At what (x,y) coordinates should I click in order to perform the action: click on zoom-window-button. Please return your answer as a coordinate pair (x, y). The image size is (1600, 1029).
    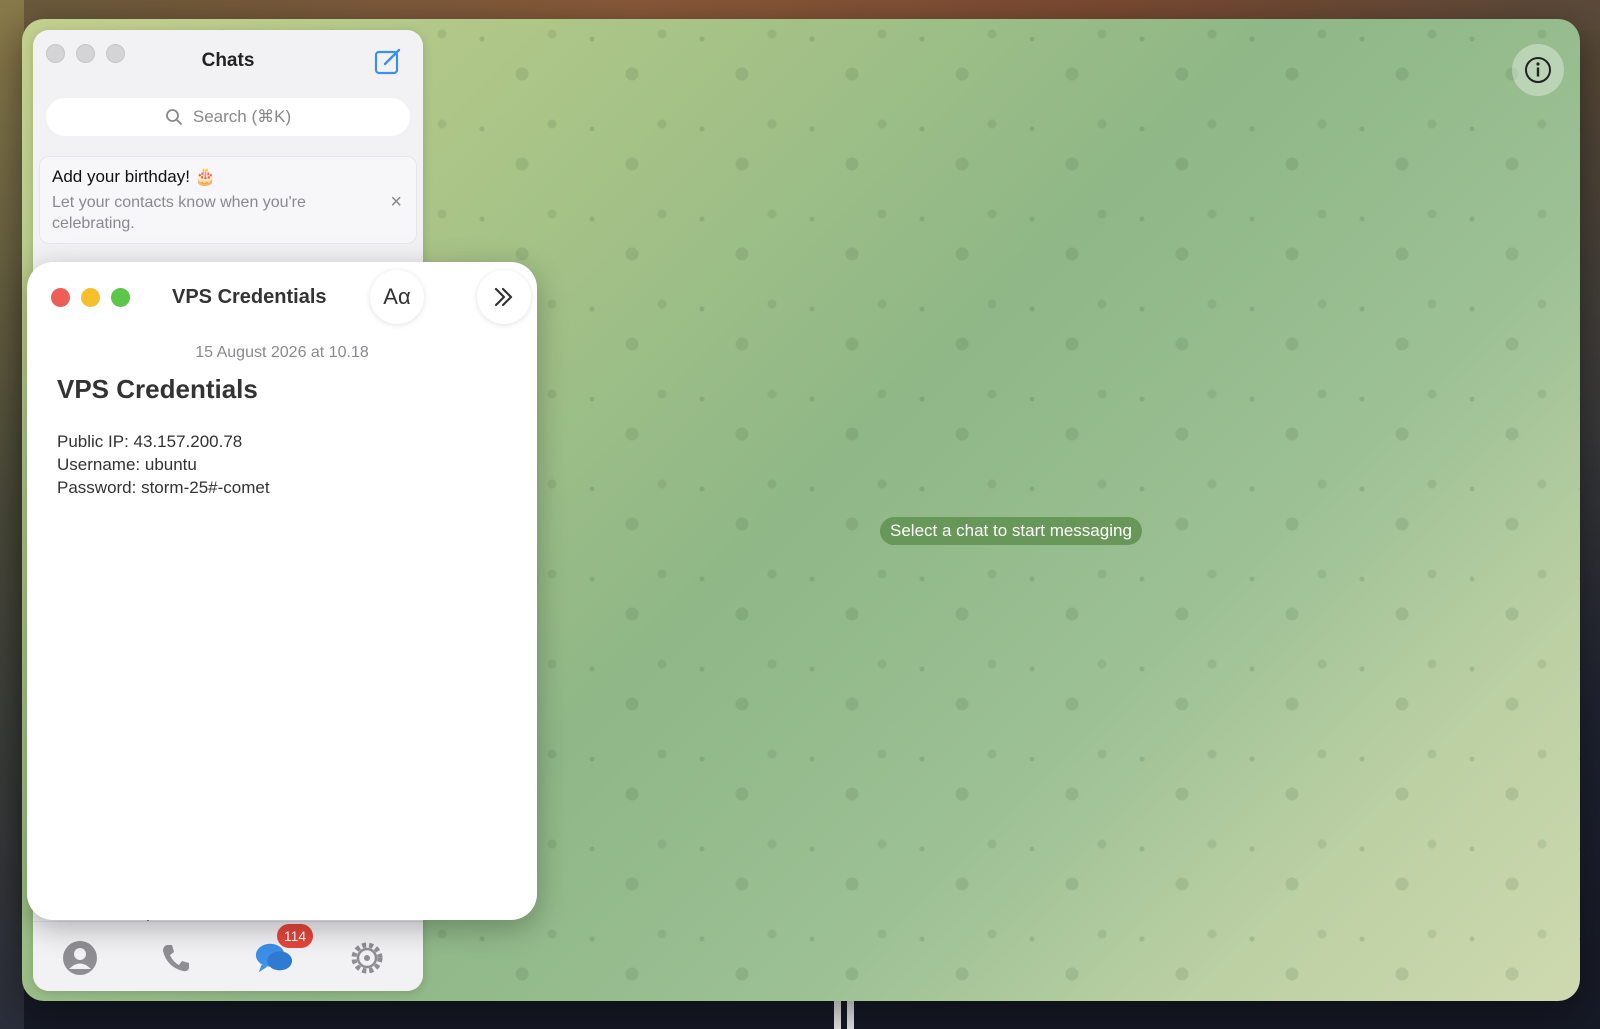
    Looking at the image, I should click on (120, 297).